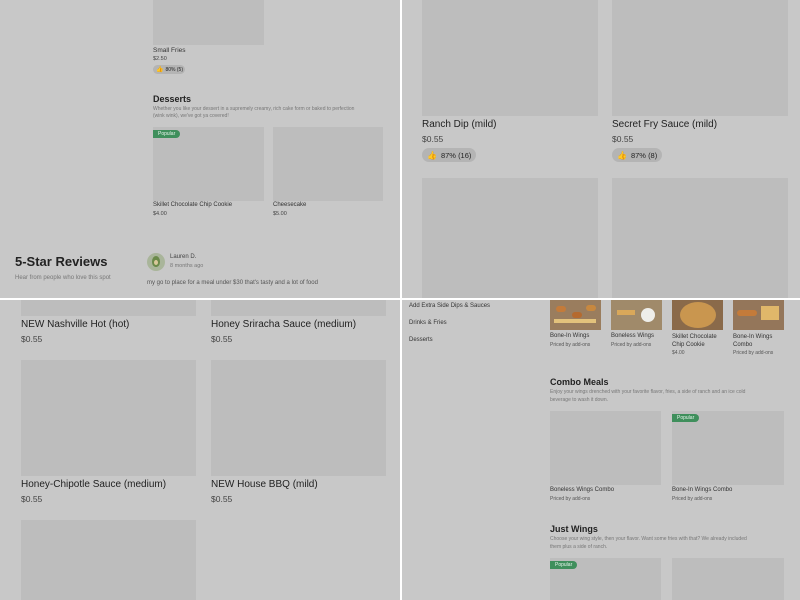 This screenshot has width=800, height=600. I want to click on nav-item-drinks: Drinks & Fries, so click(428, 323).